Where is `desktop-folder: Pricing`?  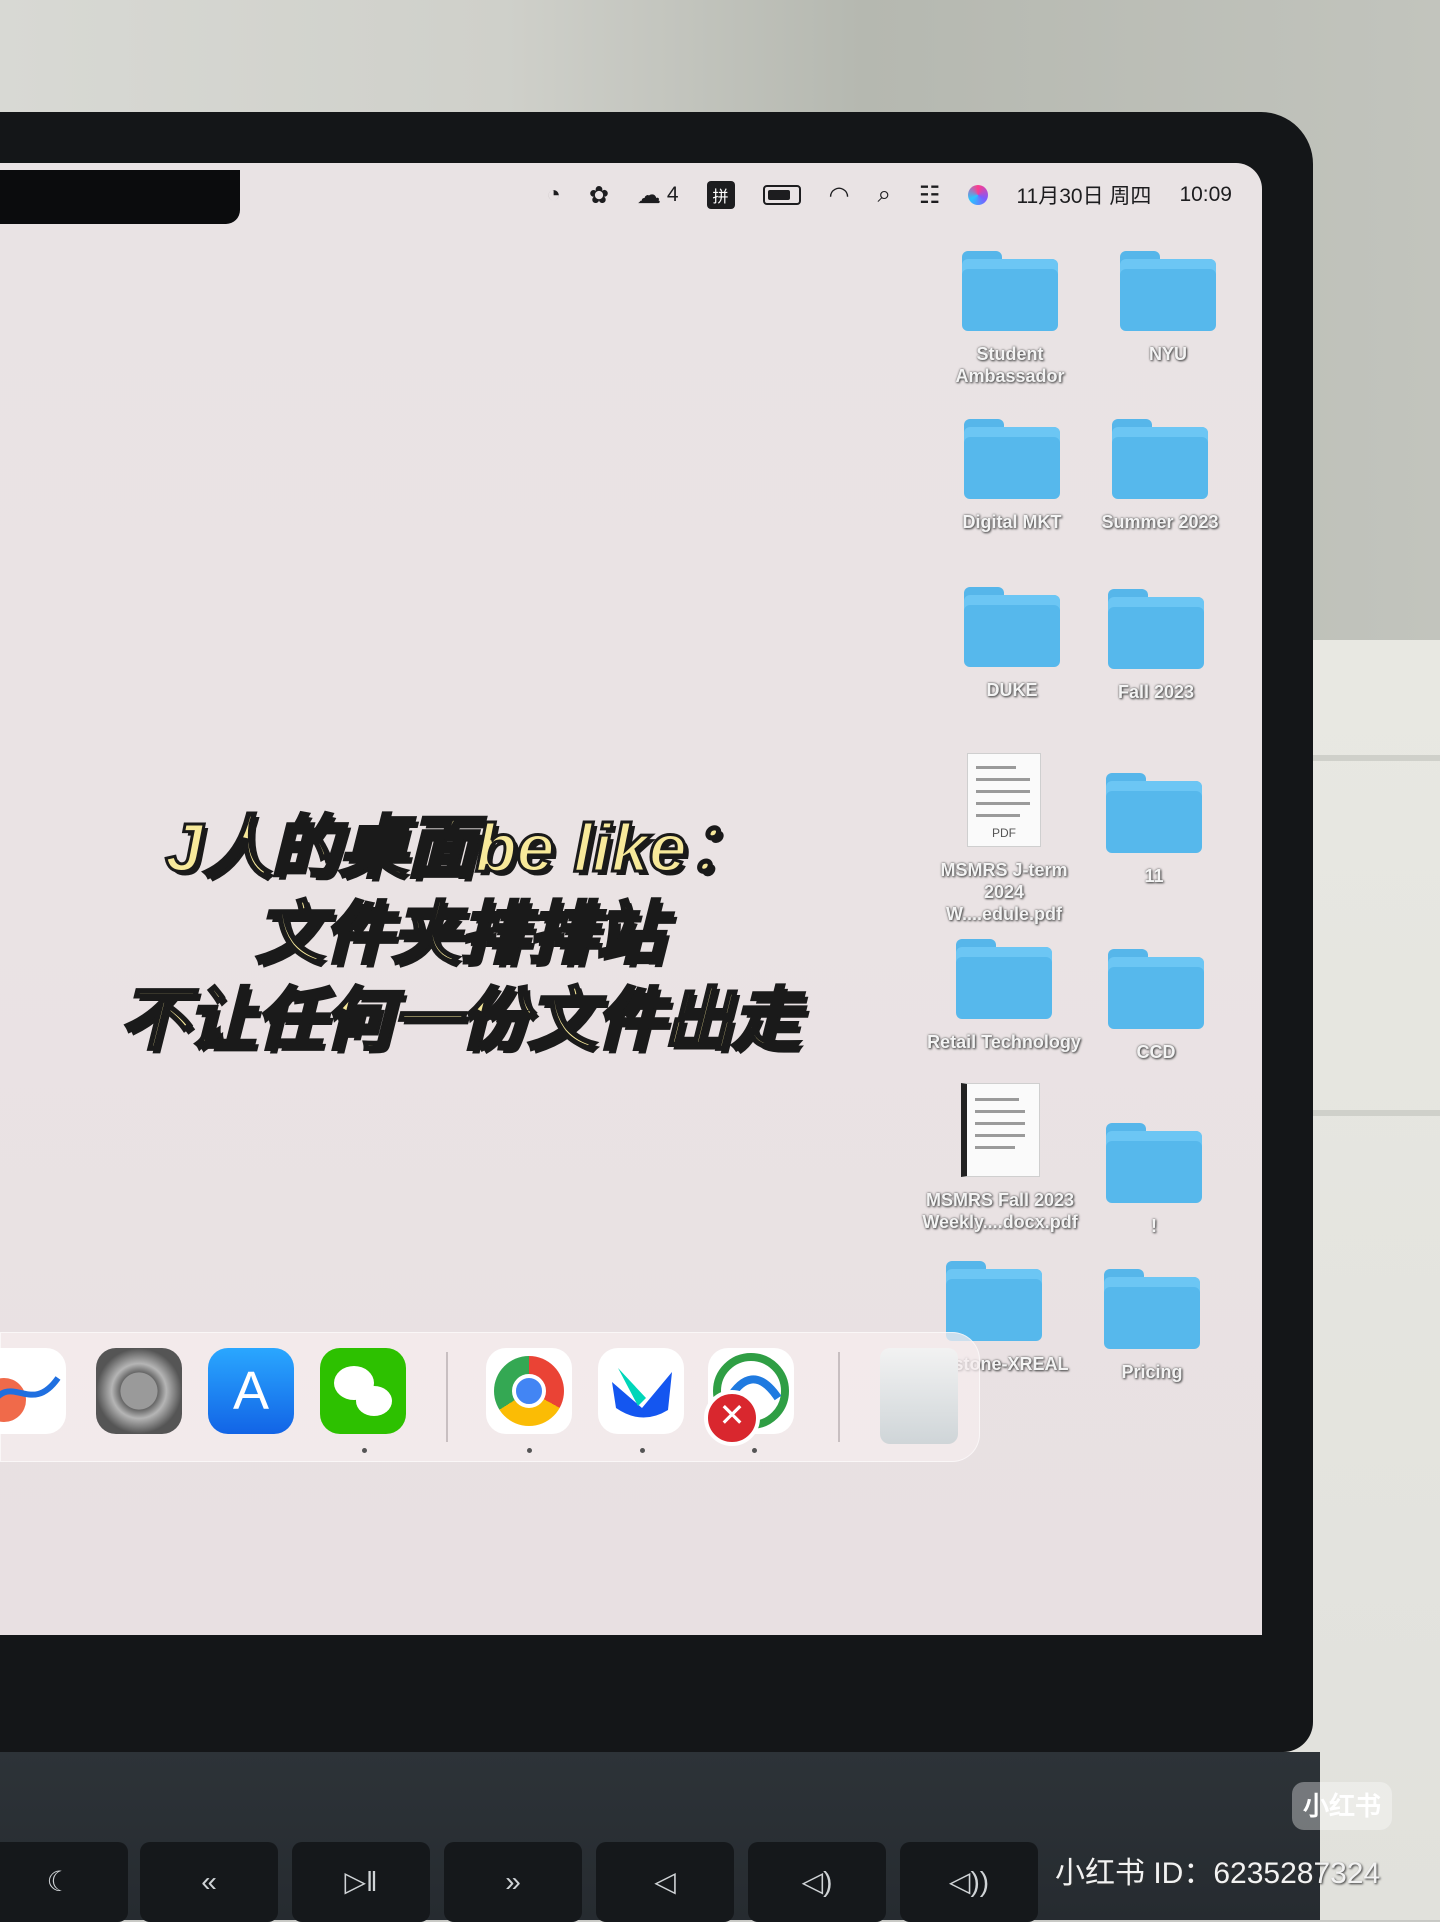 desktop-folder: Pricing is located at coordinates (1152, 1326).